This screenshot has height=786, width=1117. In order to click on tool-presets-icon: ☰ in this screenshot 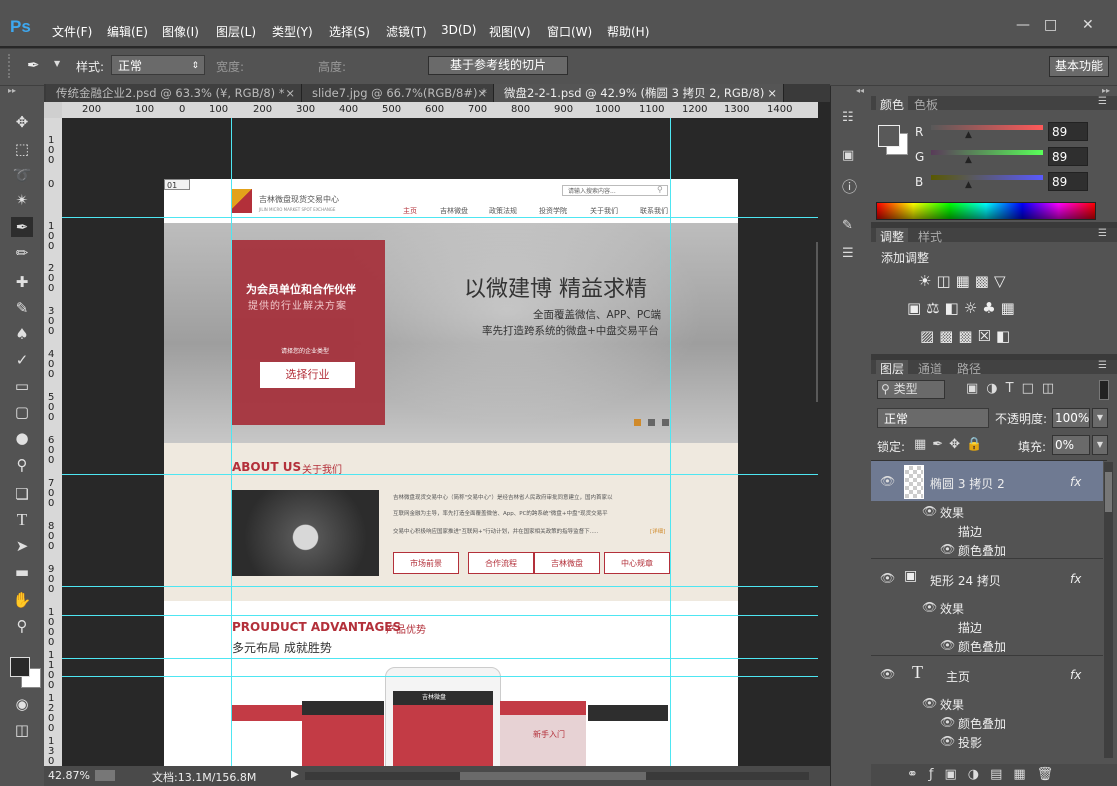, I will do `click(848, 253)`.